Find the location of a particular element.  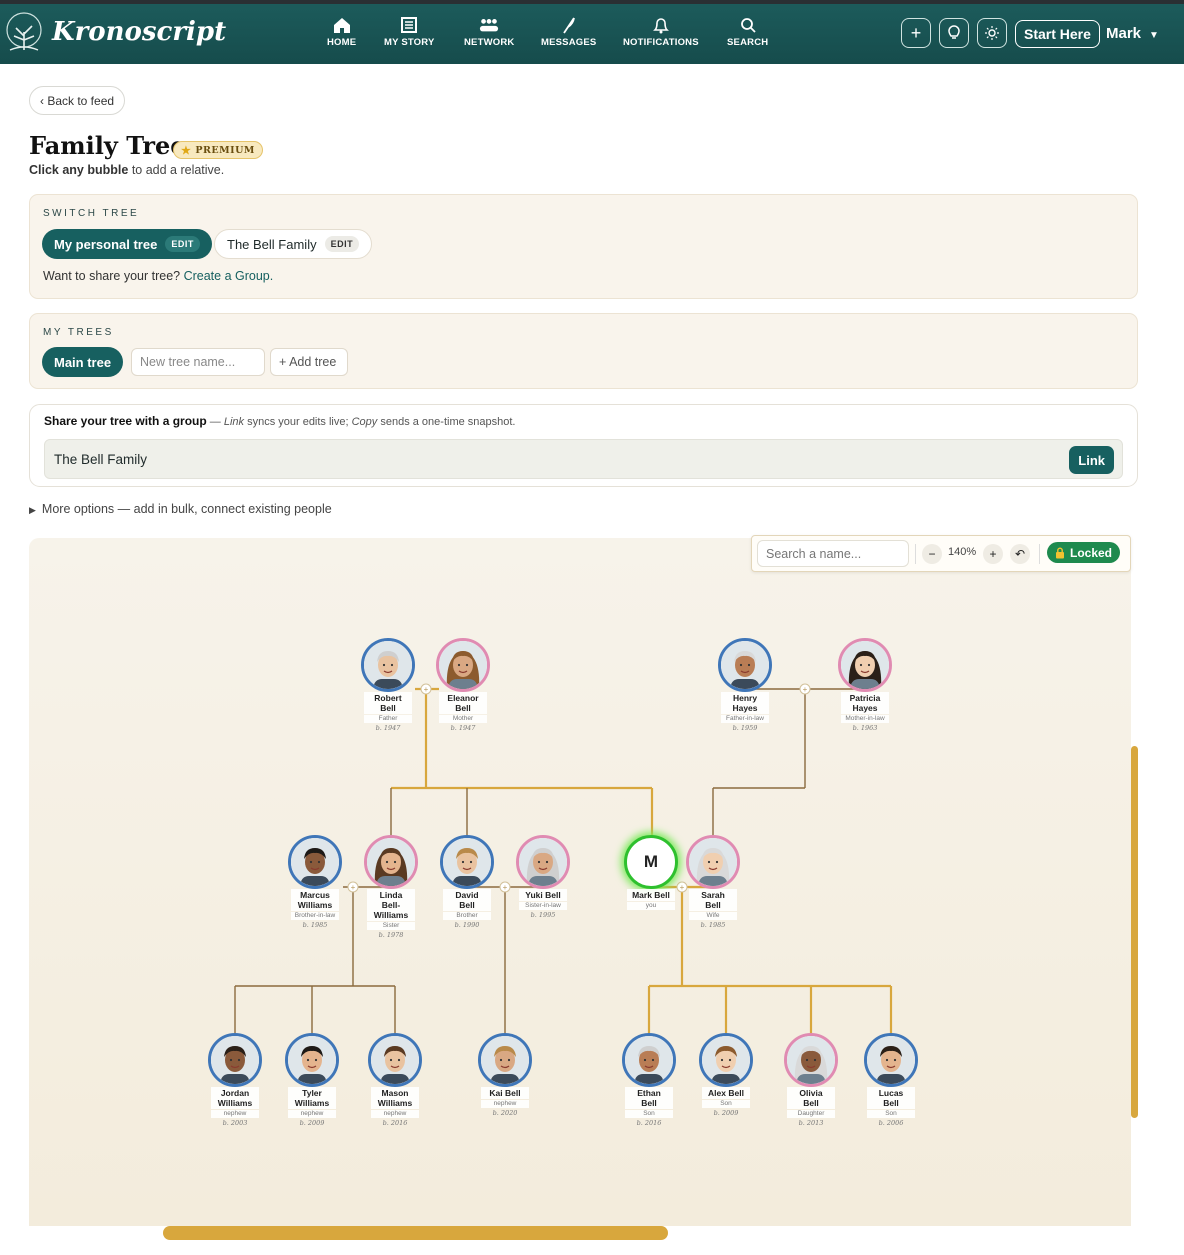

create-group-link: Create a Group. is located at coordinates (229, 276).